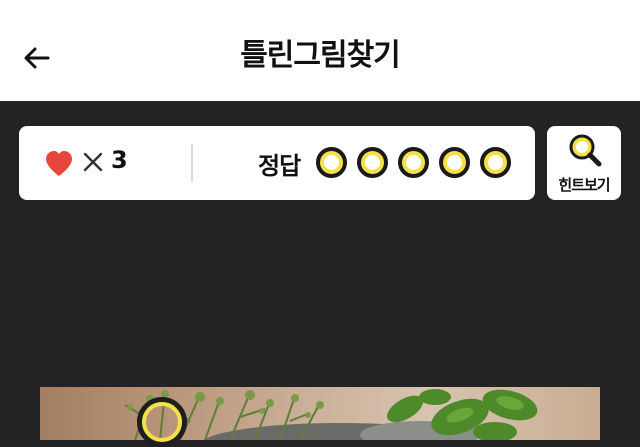 This screenshot has height=447, width=640. What do you see at coordinates (192, 163) in the screenshot?
I see `status-divider` at bounding box center [192, 163].